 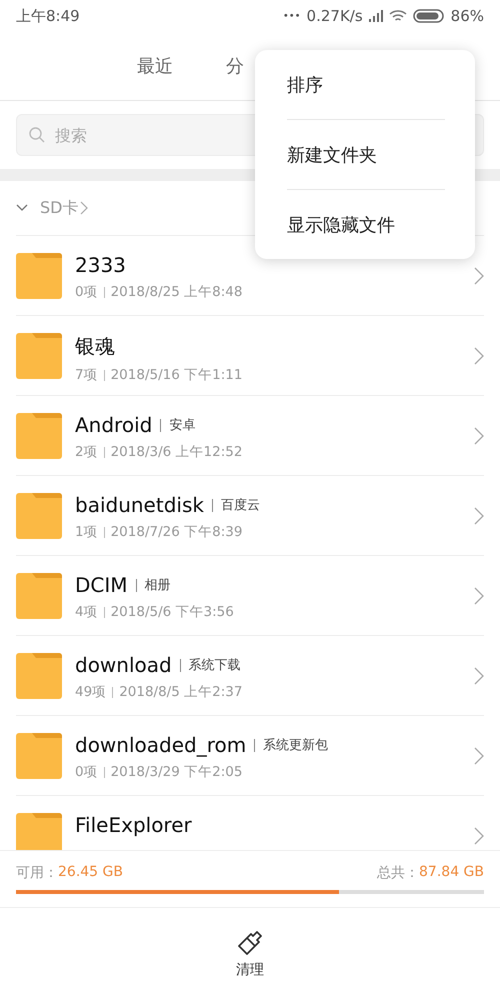 I want to click on network-speed: 0.27K/s, so click(x=334, y=16).